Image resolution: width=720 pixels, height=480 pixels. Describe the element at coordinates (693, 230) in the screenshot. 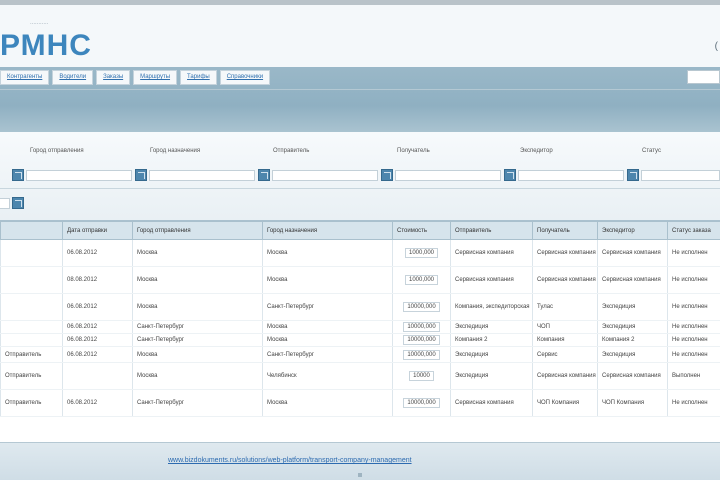

I see `column-header-order-status: Статус заказа` at that location.